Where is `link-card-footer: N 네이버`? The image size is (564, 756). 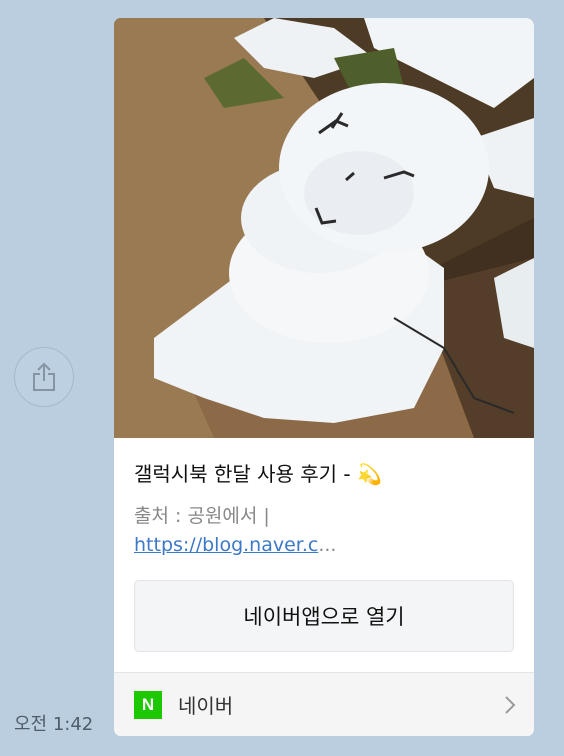 link-card-footer: N 네이버 is located at coordinates (324, 704).